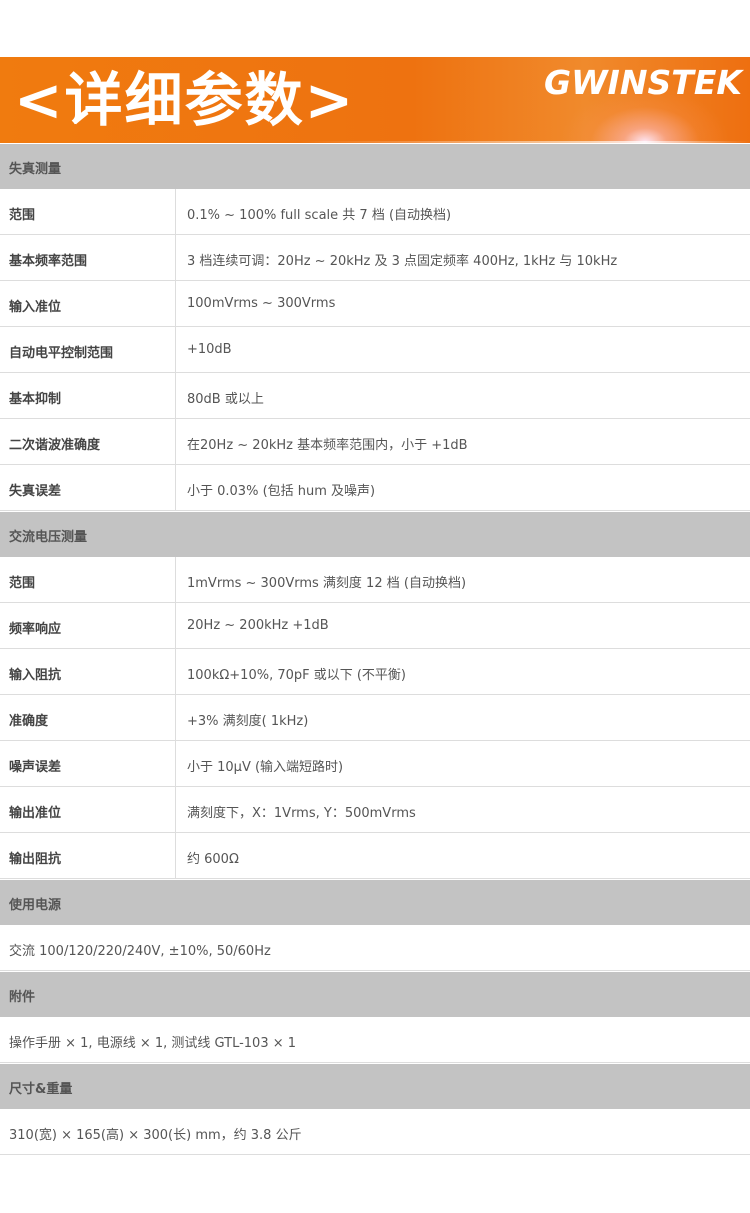 The image size is (750, 1213). I want to click on spec-row: 二次谐波准确度 在20Hz ~ 20kHz 基本频率范围内，小于 +1dB, so click(375, 442).